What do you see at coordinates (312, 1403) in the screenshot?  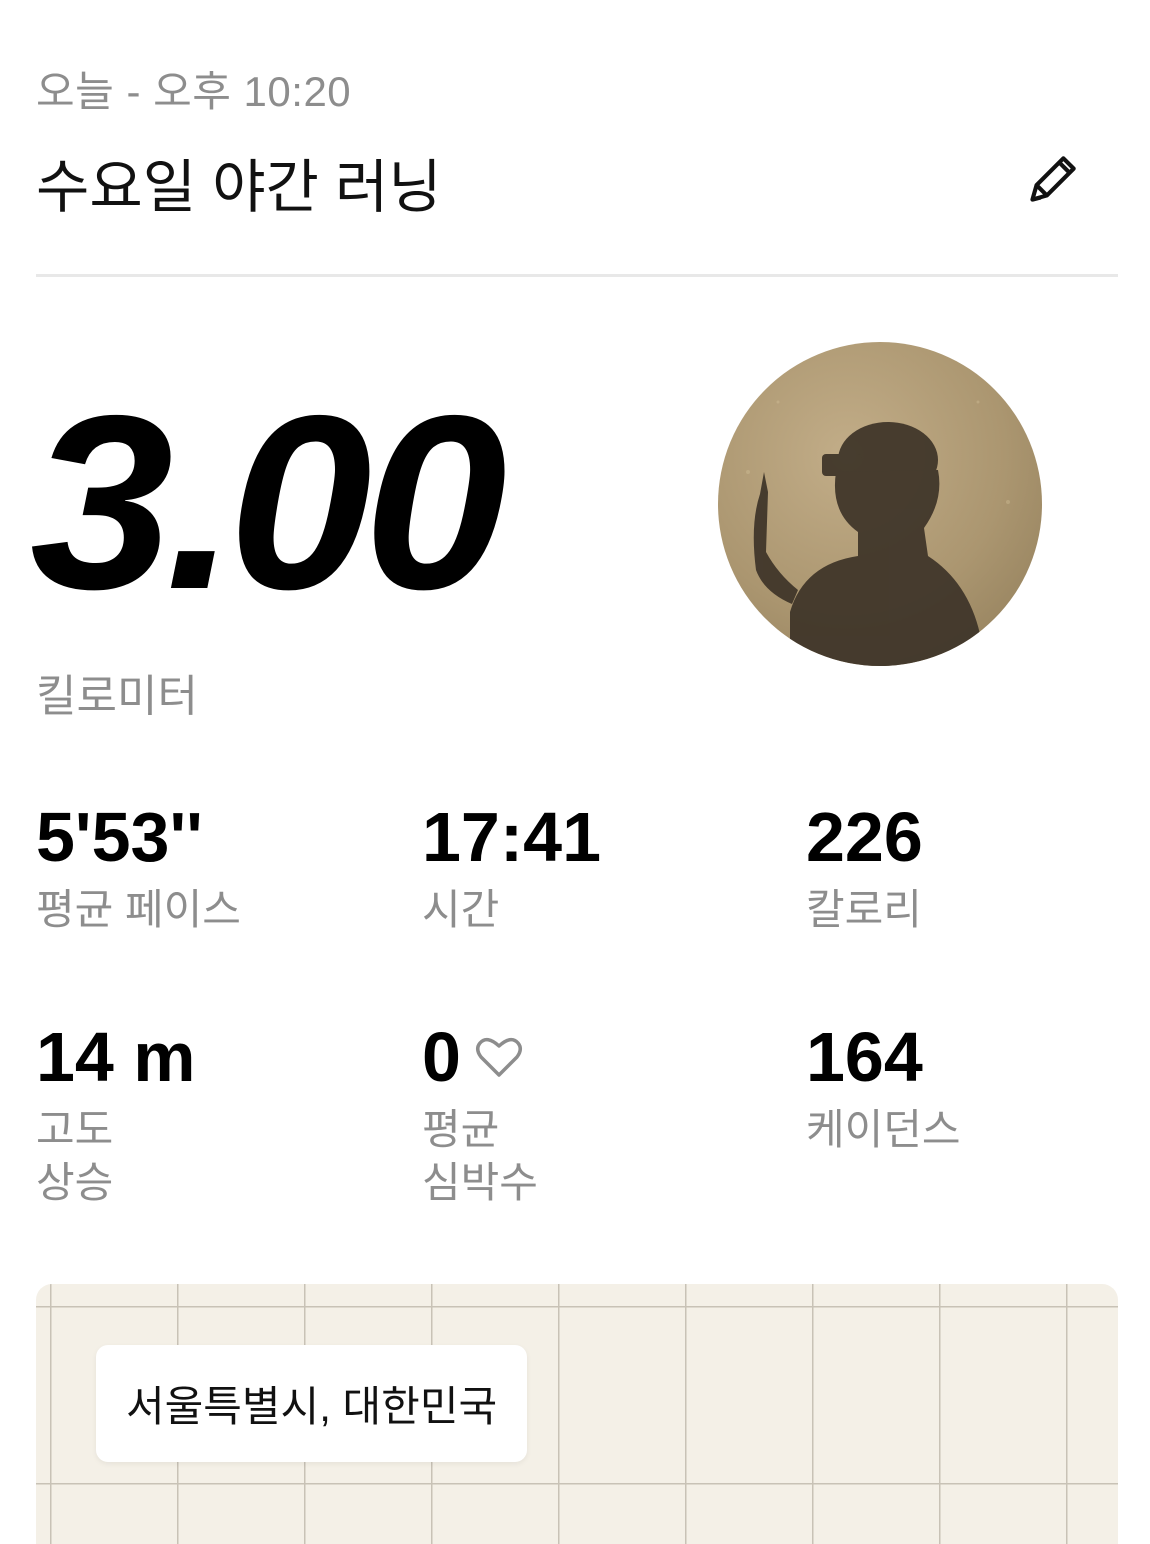 I see `location-label: 서울특별시, 대한민국` at bounding box center [312, 1403].